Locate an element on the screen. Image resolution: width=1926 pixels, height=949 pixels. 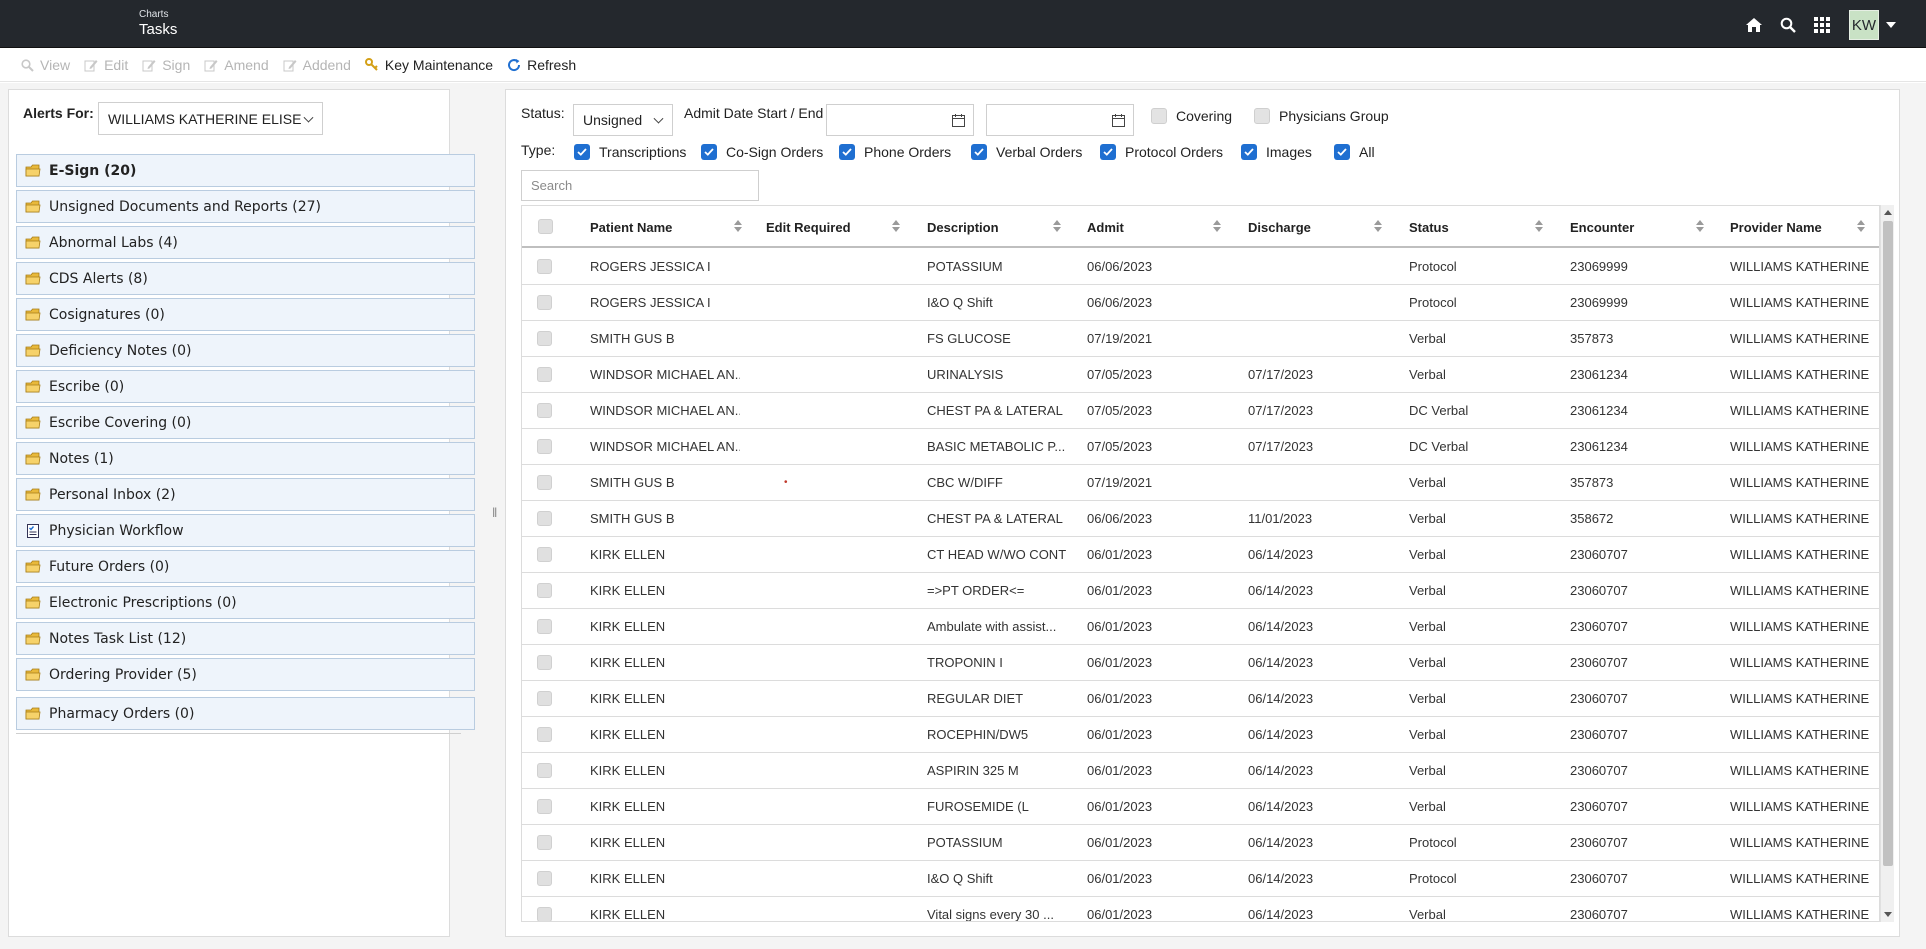
search-input is located at coordinates (640, 185).